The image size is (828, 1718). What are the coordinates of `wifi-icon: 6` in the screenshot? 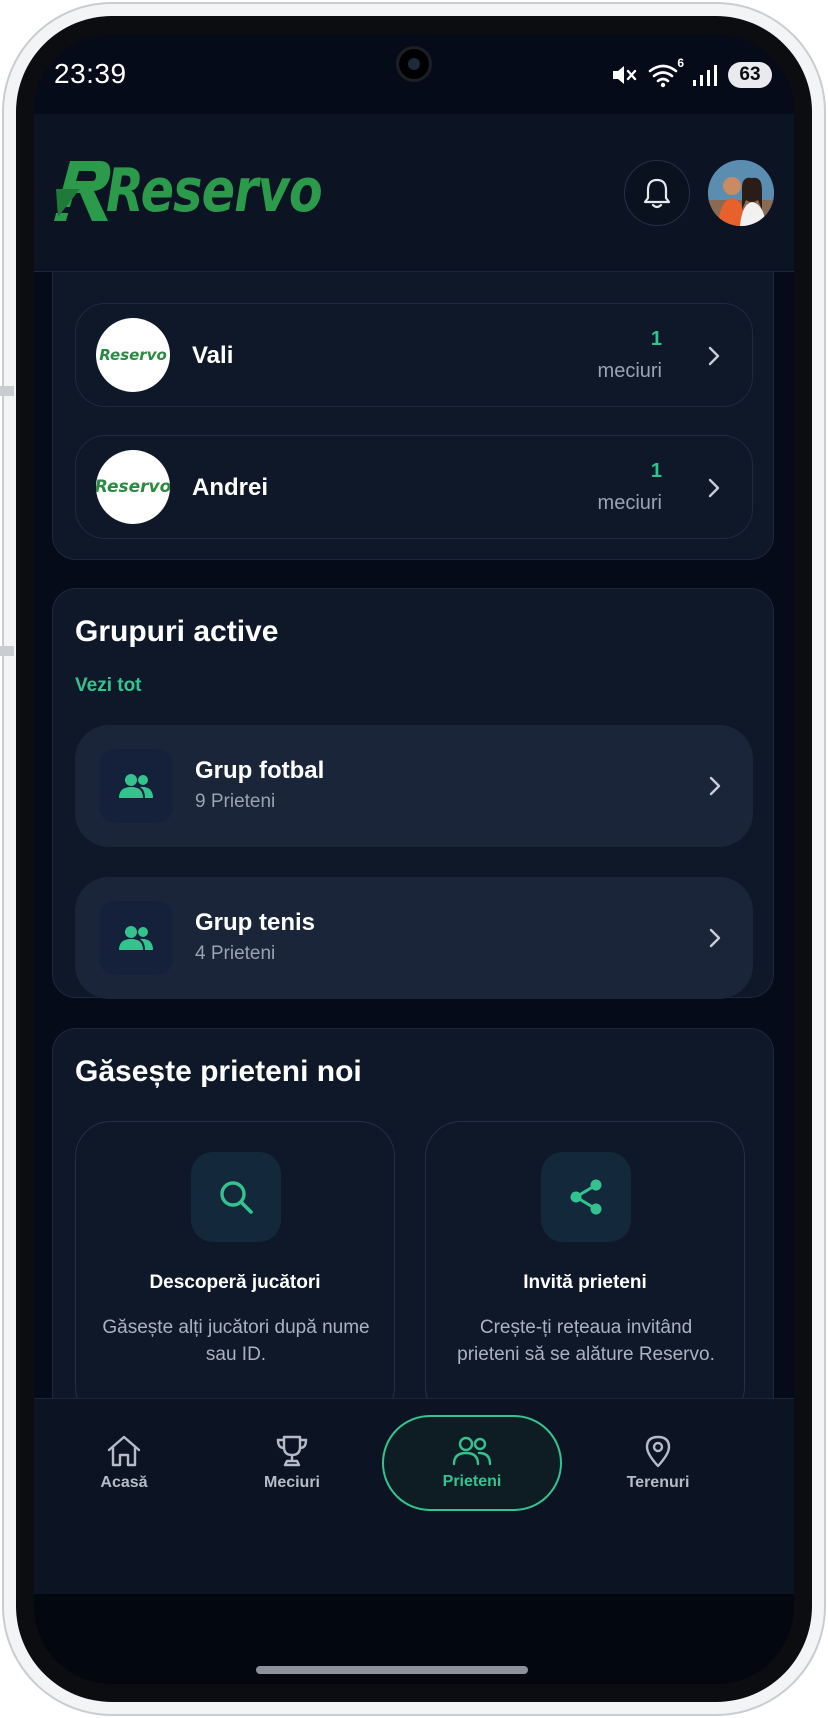 It's located at (666, 72).